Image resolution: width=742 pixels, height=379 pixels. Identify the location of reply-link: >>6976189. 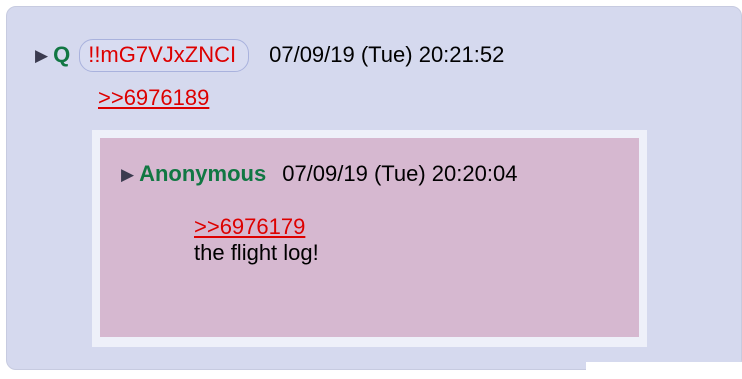
(153, 98).